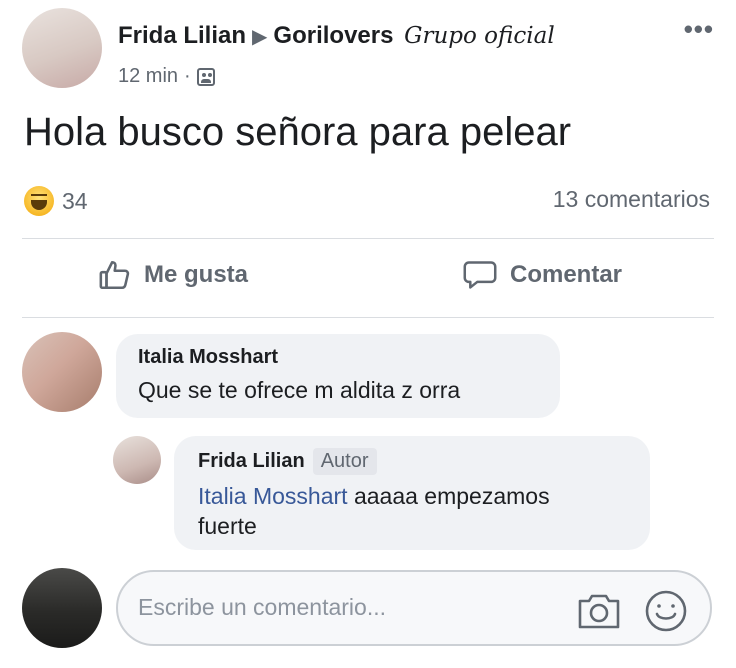 This screenshot has width=736, height=668. I want to click on triangle-right-icon: ▶, so click(260, 37).